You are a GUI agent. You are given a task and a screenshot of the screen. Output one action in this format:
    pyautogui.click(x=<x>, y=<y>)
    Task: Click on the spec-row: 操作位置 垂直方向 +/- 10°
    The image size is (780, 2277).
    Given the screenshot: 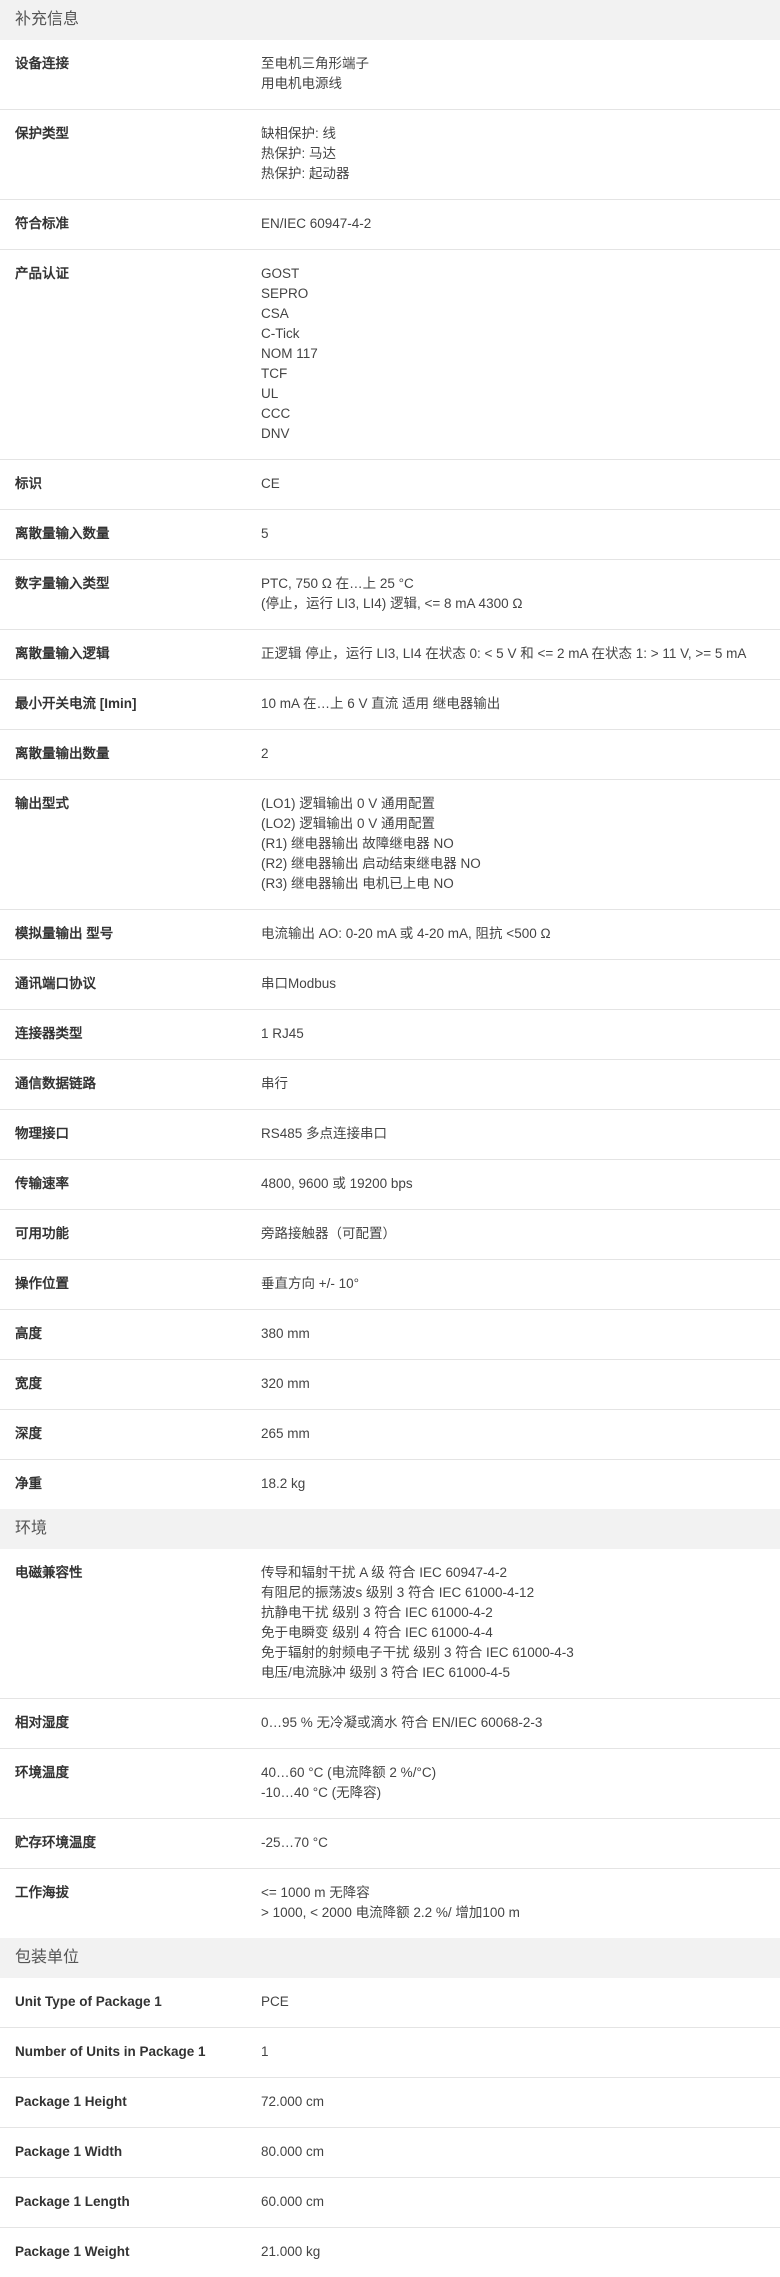 What is the action you would take?
    pyautogui.click(x=390, y=1285)
    